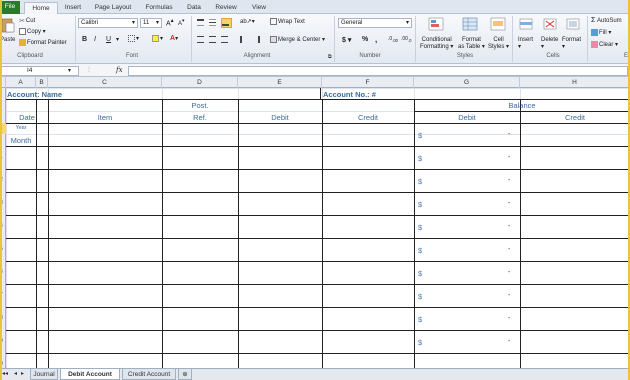  What do you see at coordinates (406, 39) in the screenshot?
I see `decrease-decimal-button: .00.0` at bounding box center [406, 39].